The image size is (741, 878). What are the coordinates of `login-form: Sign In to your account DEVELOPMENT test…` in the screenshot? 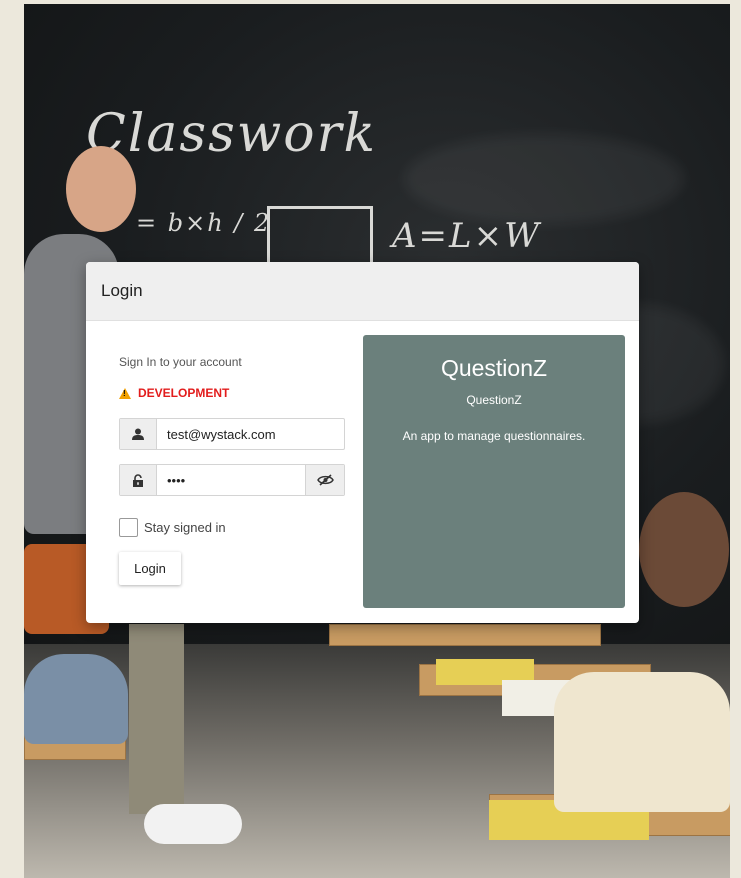 It's located at (232, 470).